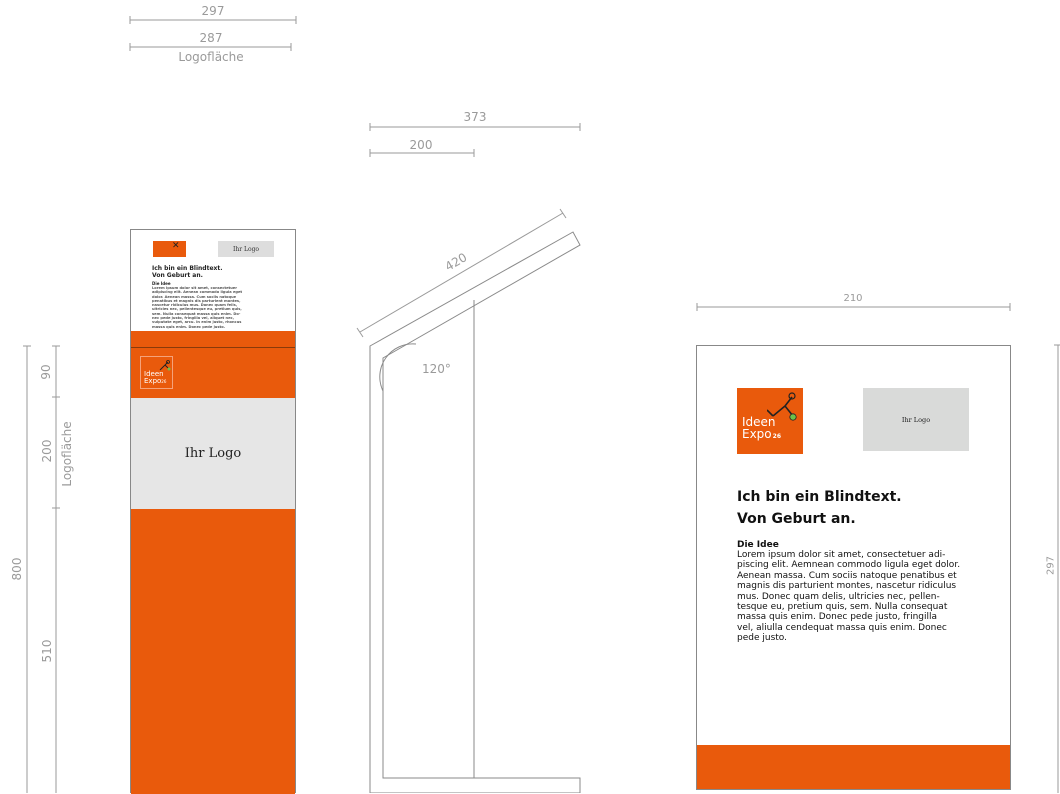  I want to click on stand-orange-base, so click(213, 651).